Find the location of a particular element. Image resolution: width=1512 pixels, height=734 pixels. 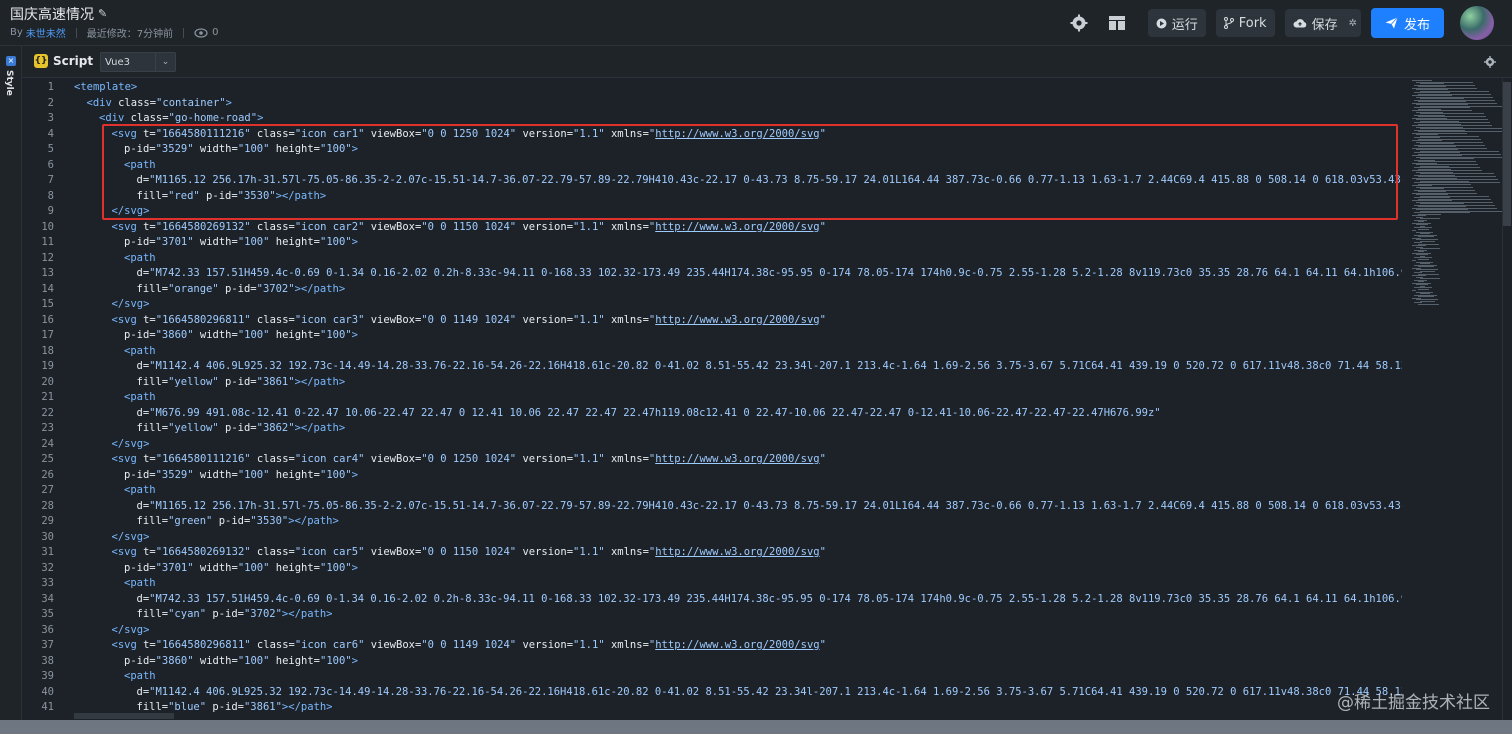

editor-settings-gear-icon is located at coordinates (1490, 62).